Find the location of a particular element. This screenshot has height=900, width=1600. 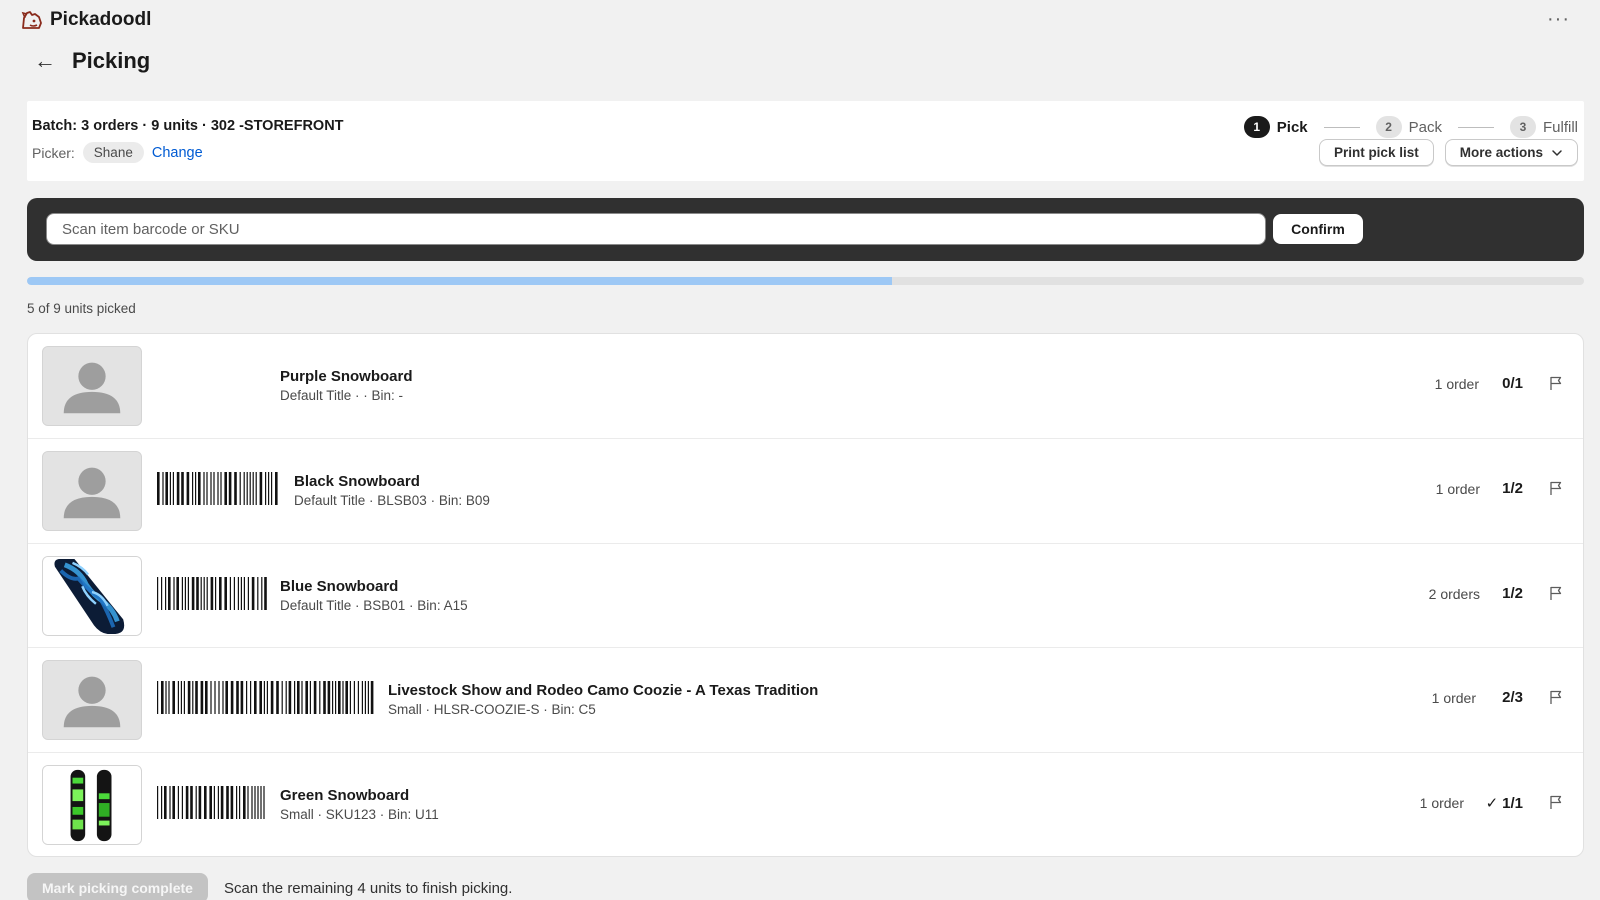

scan-bar: Confirm is located at coordinates (805, 229).